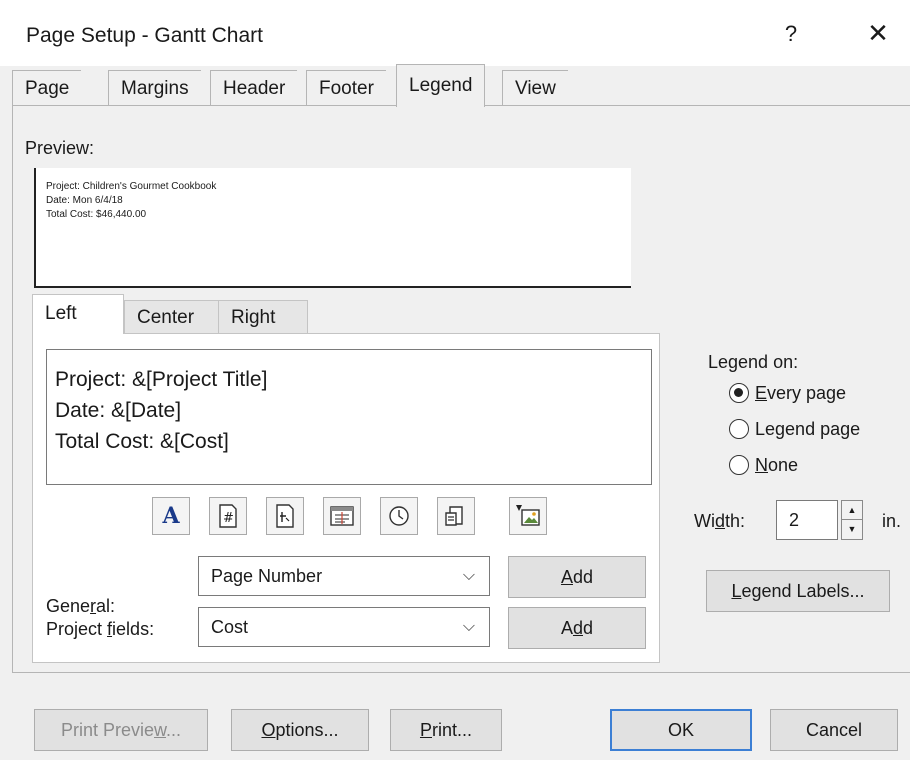  Describe the element at coordinates (777, 465) in the screenshot. I see `radio-label: None` at that location.